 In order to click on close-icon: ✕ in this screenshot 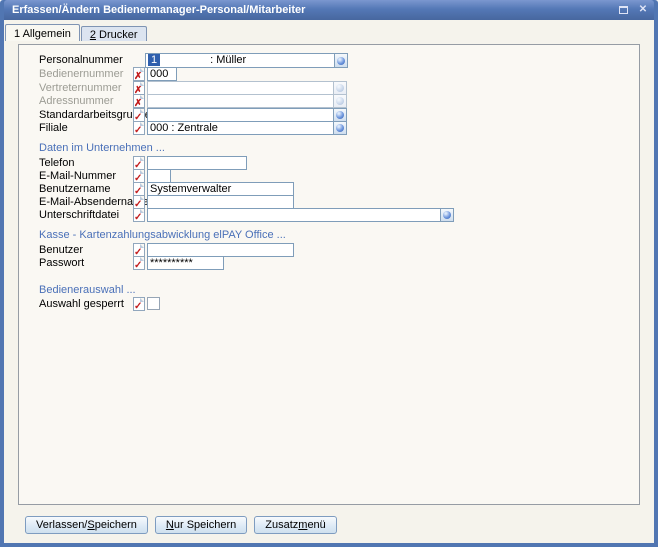, I will do `click(643, 9)`.